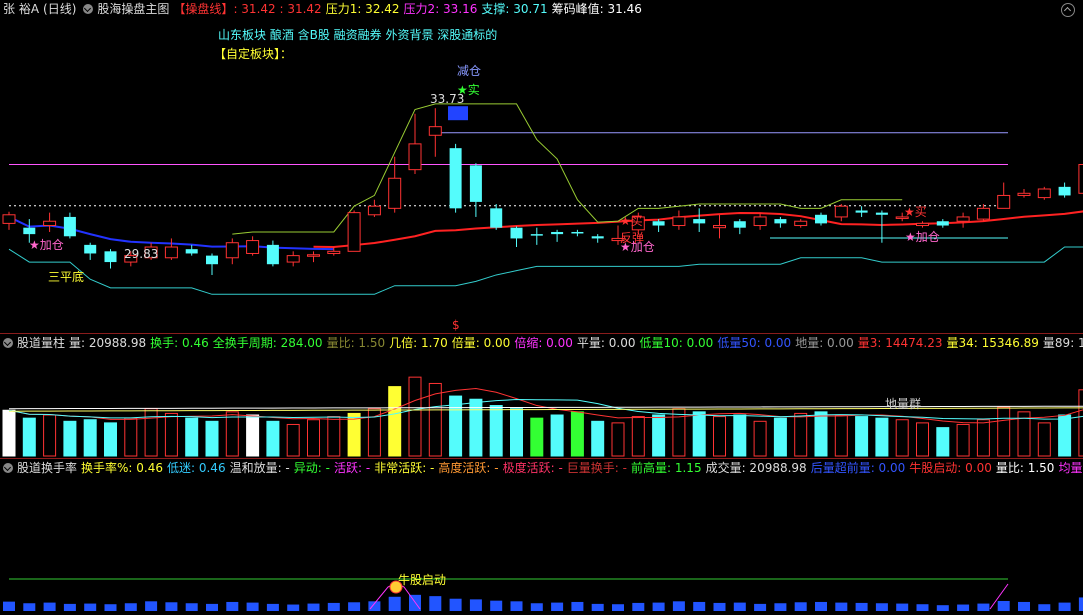 The width and height of the screenshot is (1083, 615). Describe the element at coordinates (456, 325) in the screenshot. I see `dollar-marker: $` at that location.